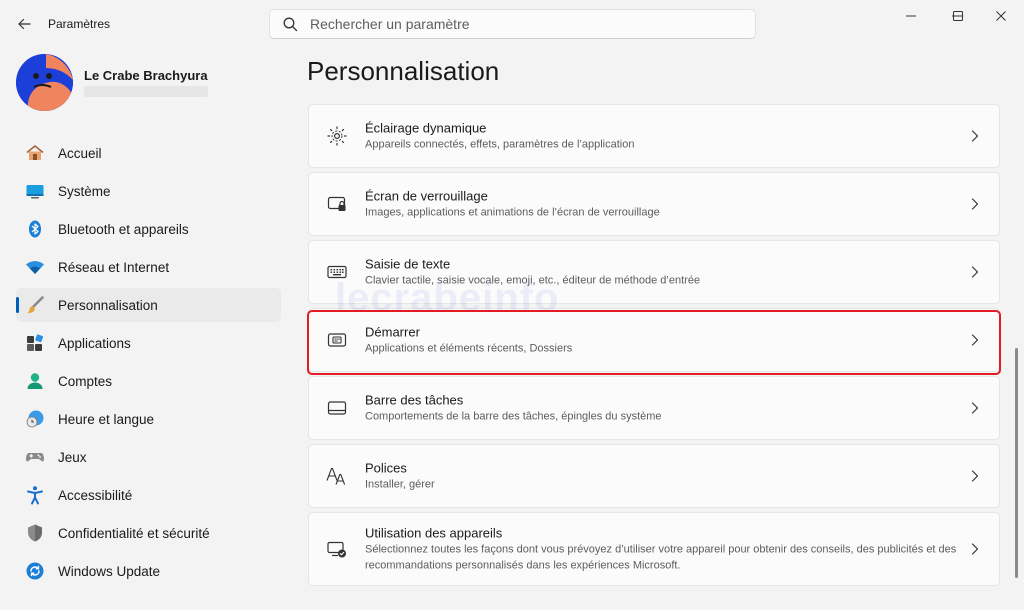 The width and height of the screenshot is (1024, 610). I want to click on sidebar-item-reseau: Réseau et Internet, so click(148, 267).